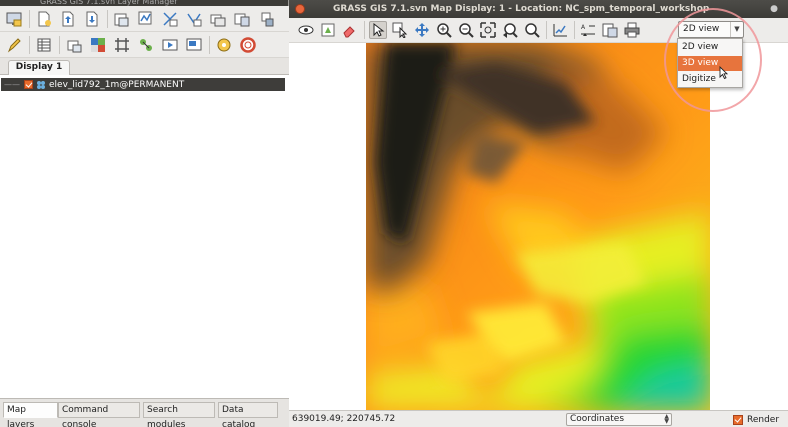  Describe the element at coordinates (350, 30) in the screenshot. I see `erase-icon` at that location.